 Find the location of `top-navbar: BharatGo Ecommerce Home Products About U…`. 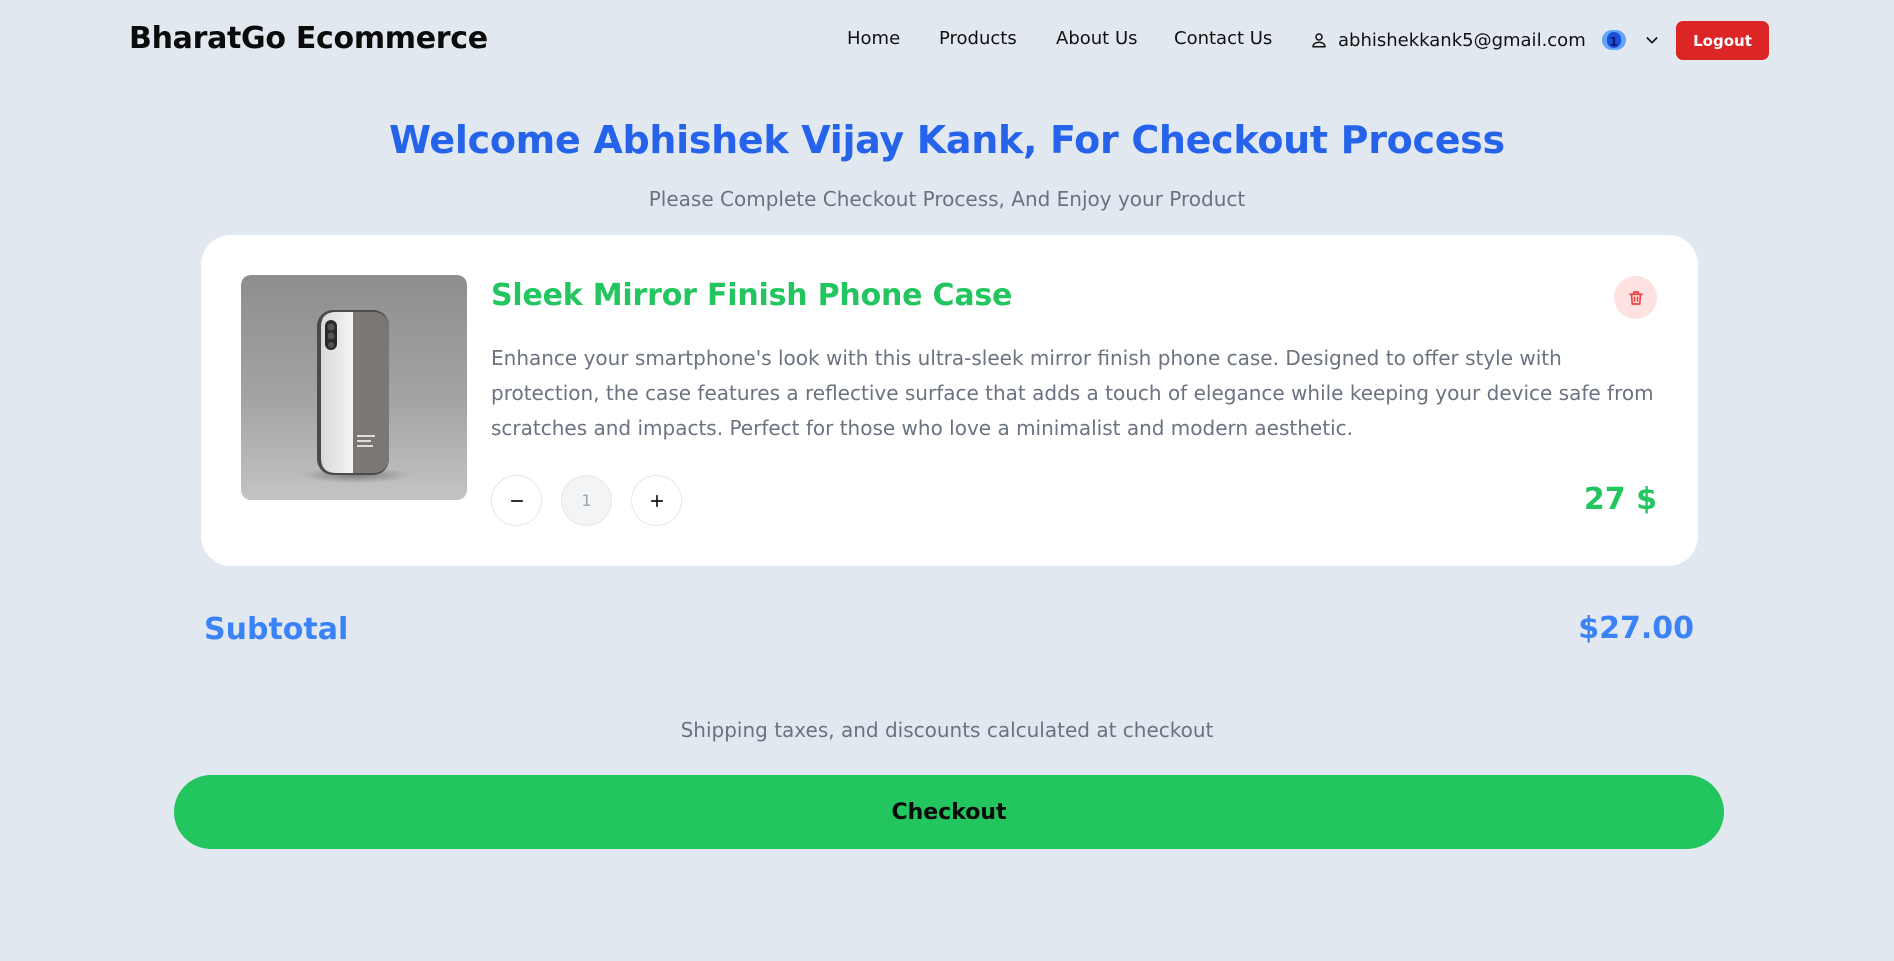

top-navbar: BharatGo Ecommerce Home Products About U… is located at coordinates (947, 40).